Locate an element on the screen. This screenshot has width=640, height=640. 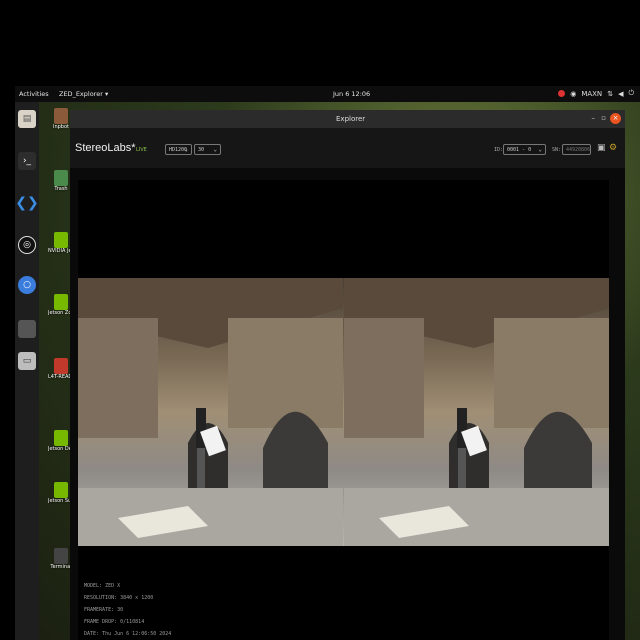
vscode-icon: ❮❯ is located at coordinates (26, 203).